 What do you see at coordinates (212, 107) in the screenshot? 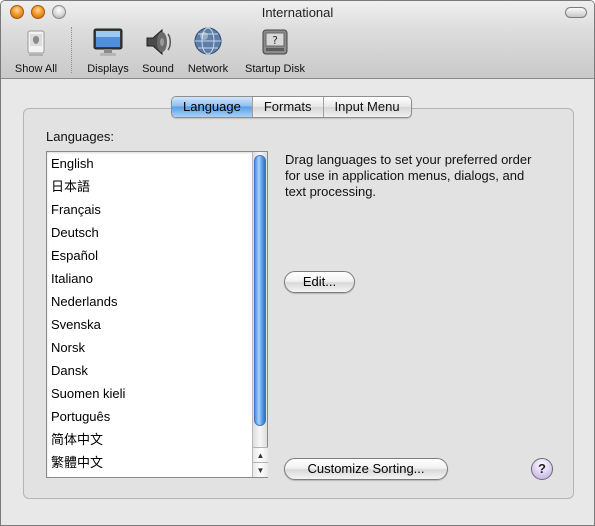
I see `tab-language: Language` at bounding box center [212, 107].